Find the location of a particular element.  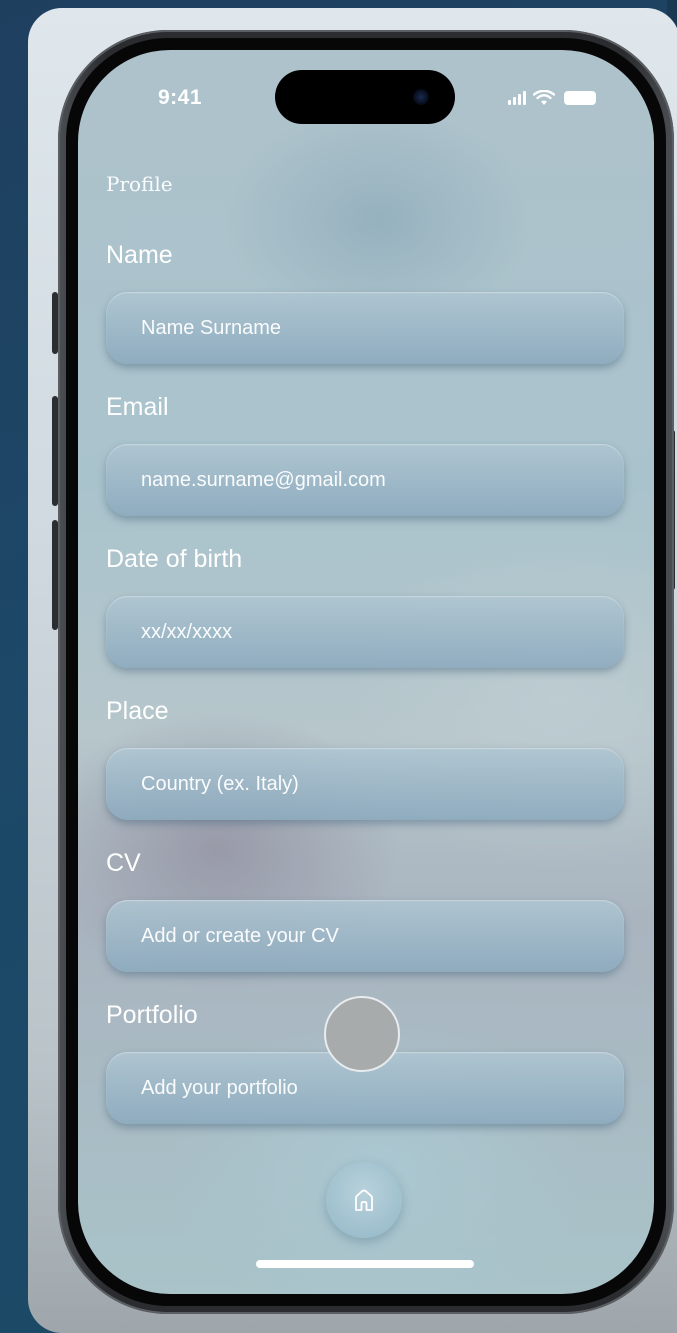

home-button is located at coordinates (364, 1200).